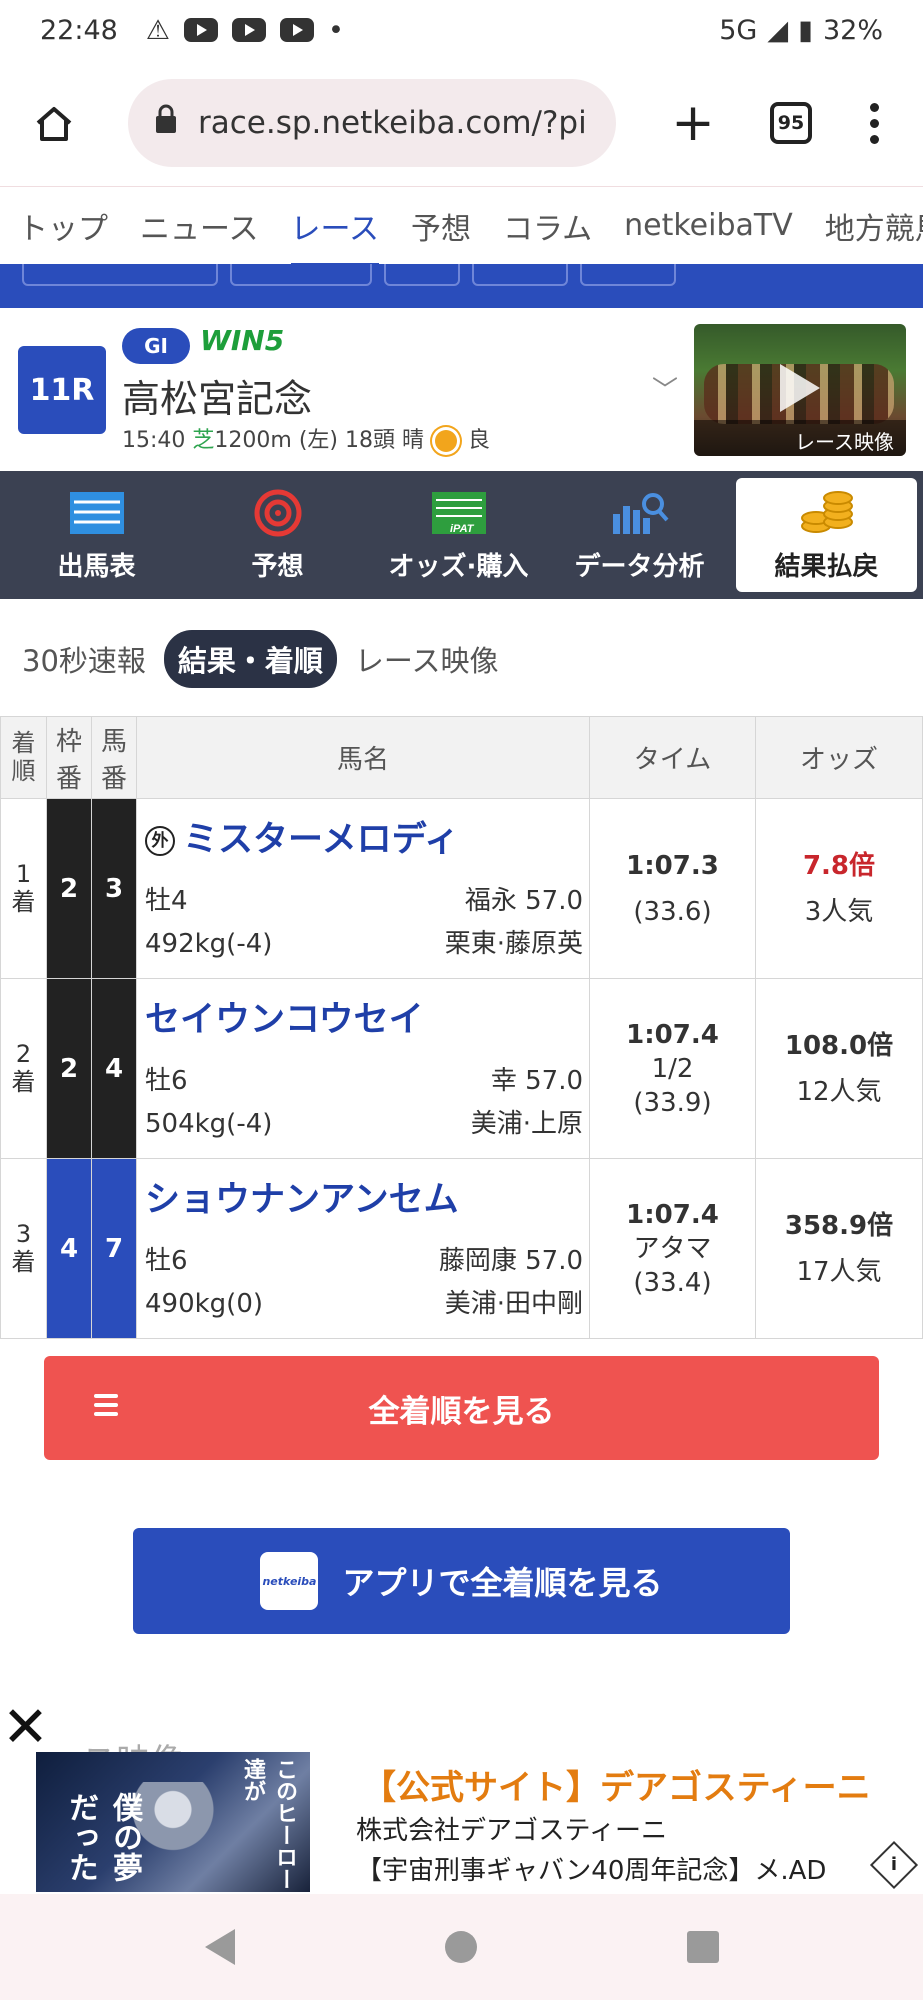 This screenshot has height=2000, width=923. What do you see at coordinates (708, 225) in the screenshot?
I see `nav-item-netkeibatv: netkeibaTV` at bounding box center [708, 225].